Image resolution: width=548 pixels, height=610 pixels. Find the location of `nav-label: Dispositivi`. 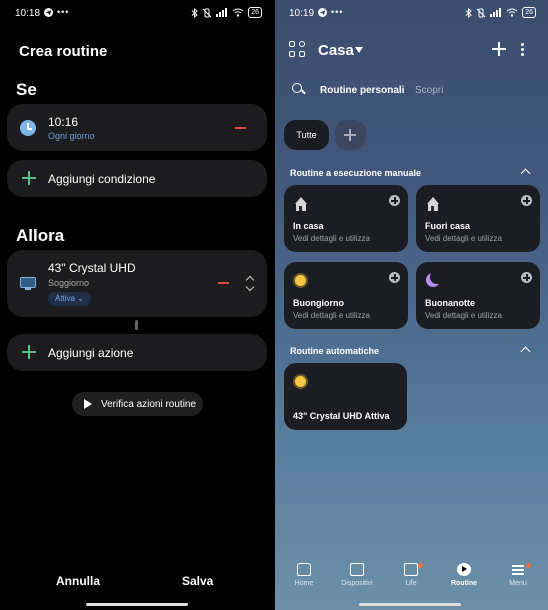

nav-label: Dispositivi is located at coordinates (357, 583).